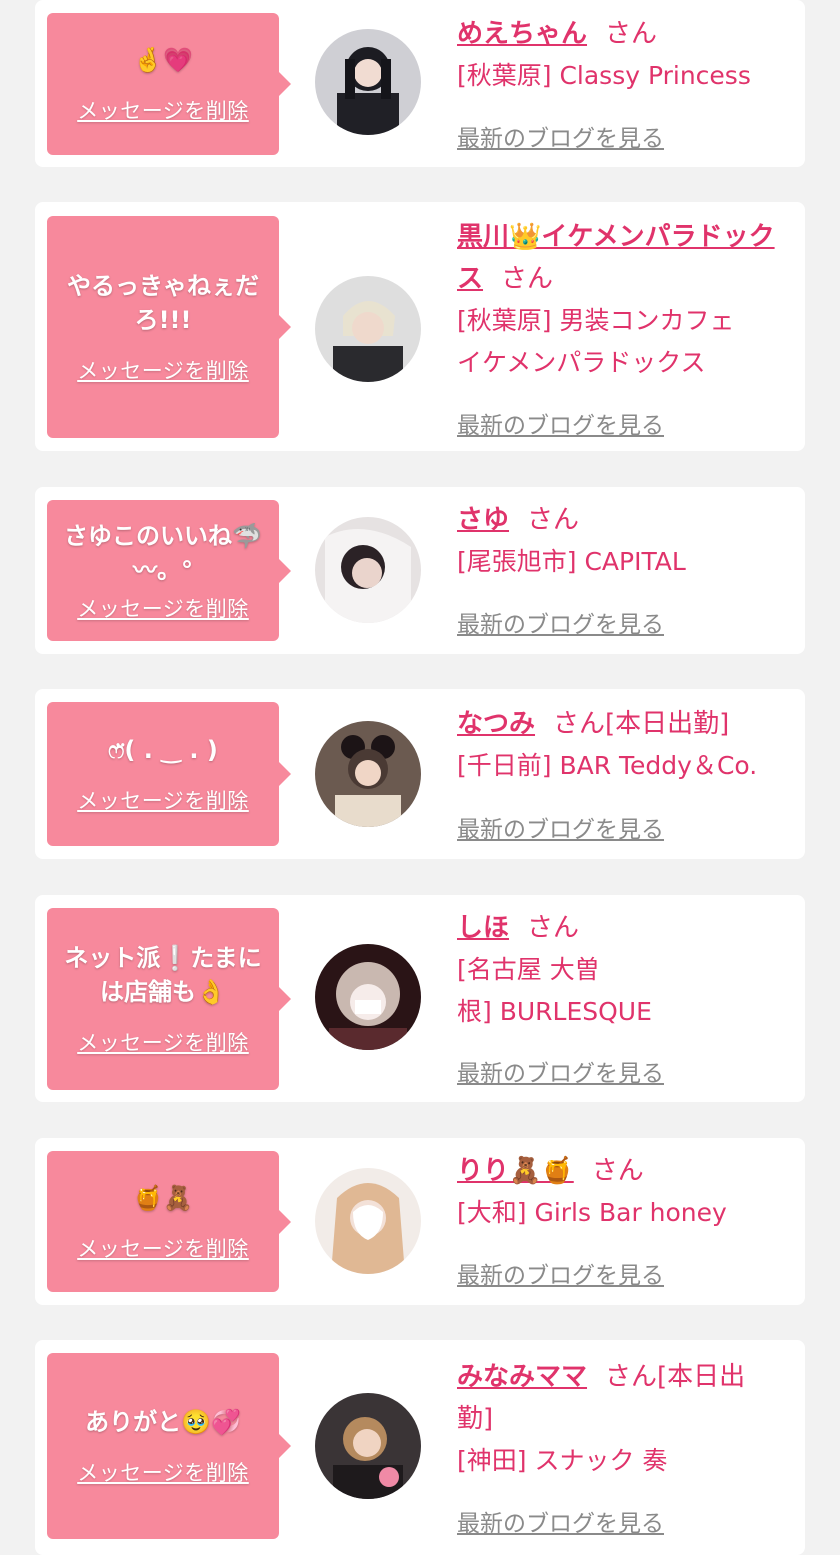 The height and width of the screenshot is (1555, 840). I want to click on profile-info: めえちゃん さん [秋葉原] Classy Princess 最新のブログを見る, so click(619, 82).